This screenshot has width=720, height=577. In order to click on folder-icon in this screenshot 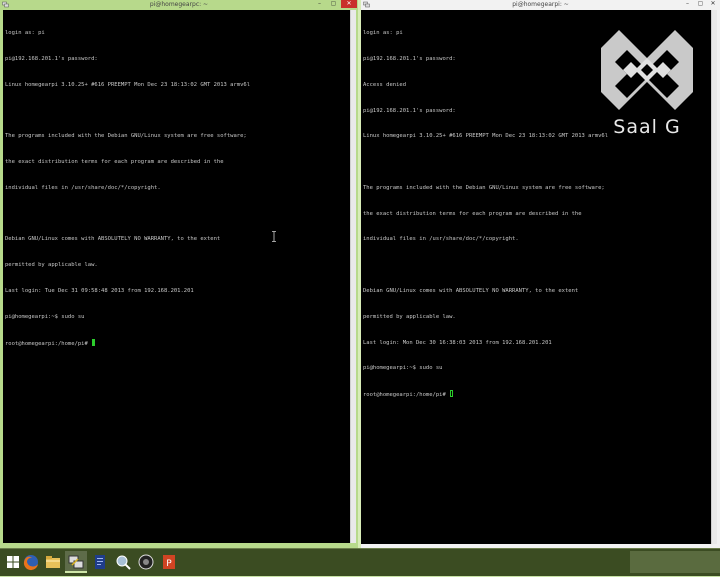, I will do `click(53, 562)`.